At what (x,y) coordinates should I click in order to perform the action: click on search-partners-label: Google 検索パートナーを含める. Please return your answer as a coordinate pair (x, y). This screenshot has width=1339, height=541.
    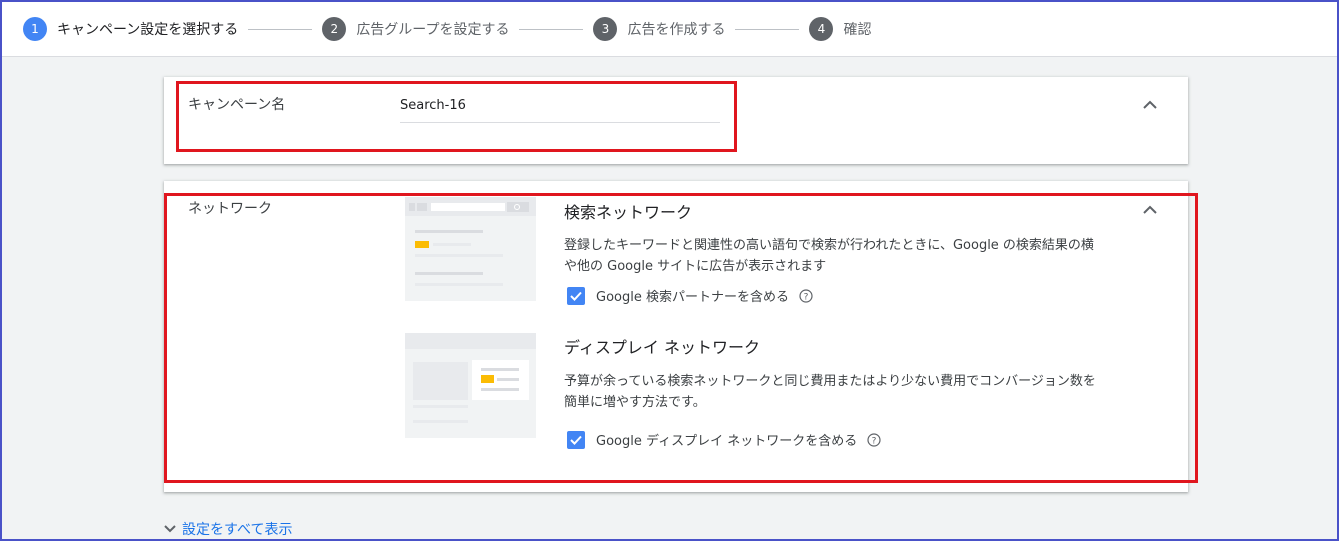
    Looking at the image, I should click on (692, 297).